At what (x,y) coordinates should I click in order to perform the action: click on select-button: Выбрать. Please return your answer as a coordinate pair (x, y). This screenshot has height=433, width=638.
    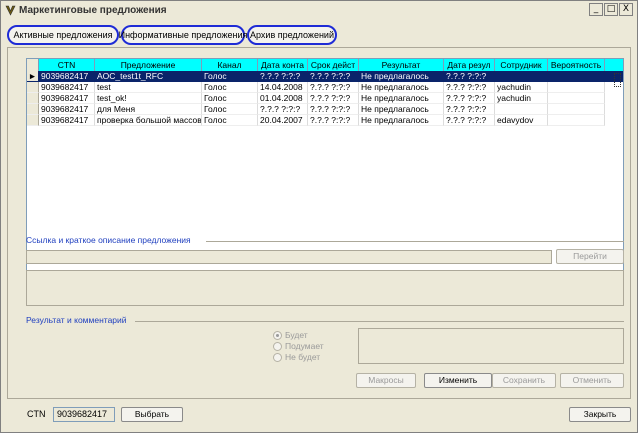
    Looking at the image, I should click on (152, 414).